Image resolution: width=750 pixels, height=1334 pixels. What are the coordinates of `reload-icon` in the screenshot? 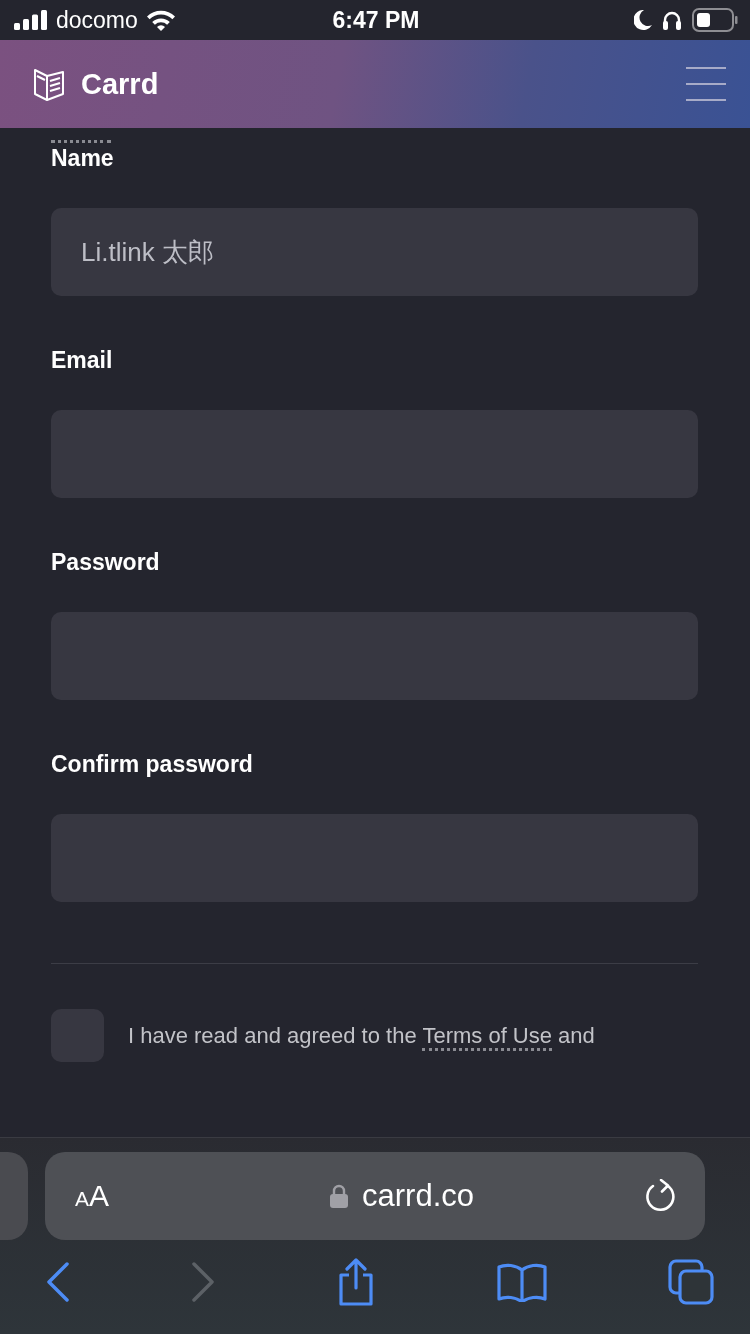 It's located at (661, 1196).